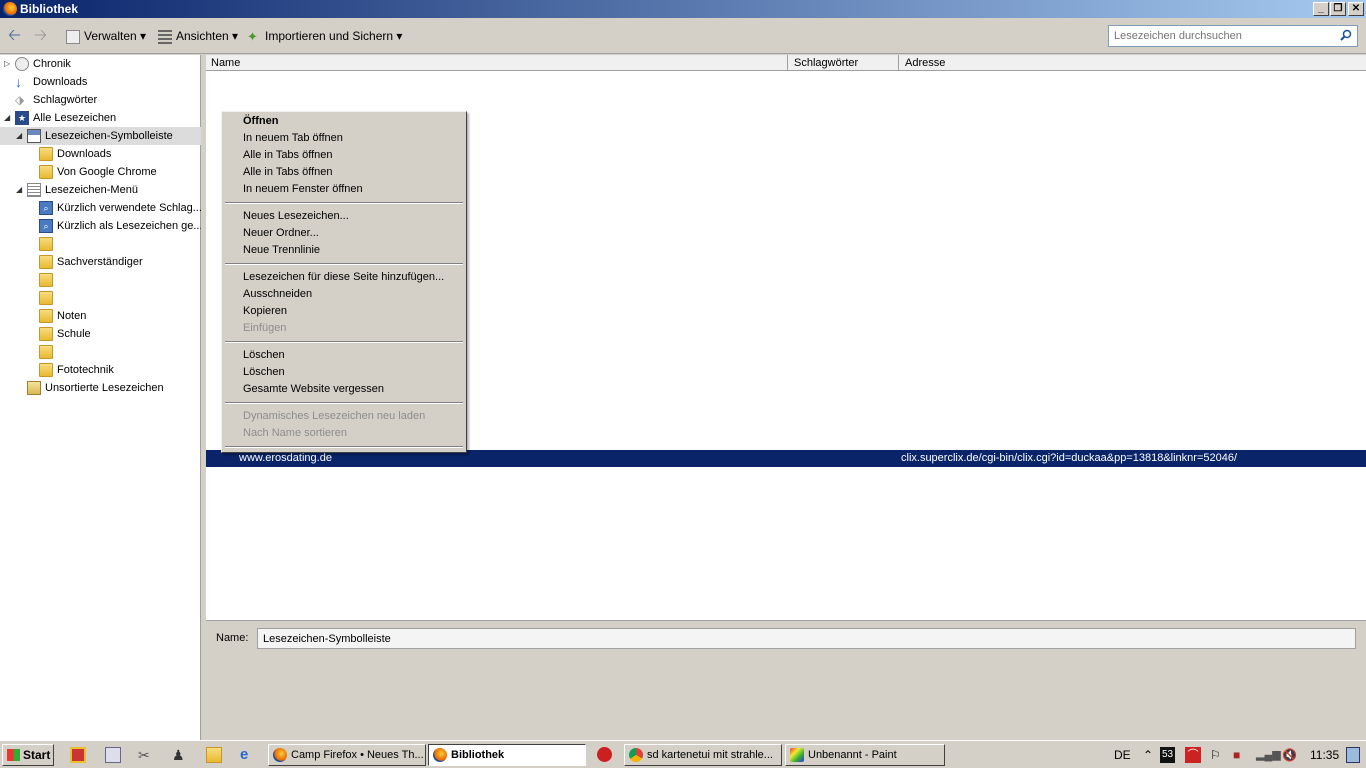  Describe the element at coordinates (344, 389) in the screenshot. I see `menu-item-forget-site: Gesamte Website vergessen` at that location.